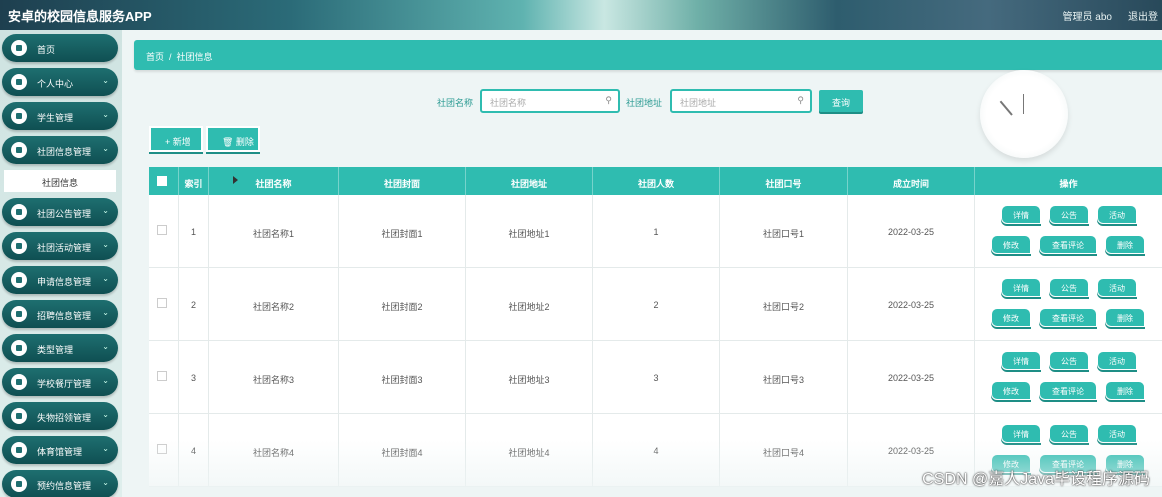  Describe the element at coordinates (194, 304) in the screenshot. I see `cell-index: 2` at that location.